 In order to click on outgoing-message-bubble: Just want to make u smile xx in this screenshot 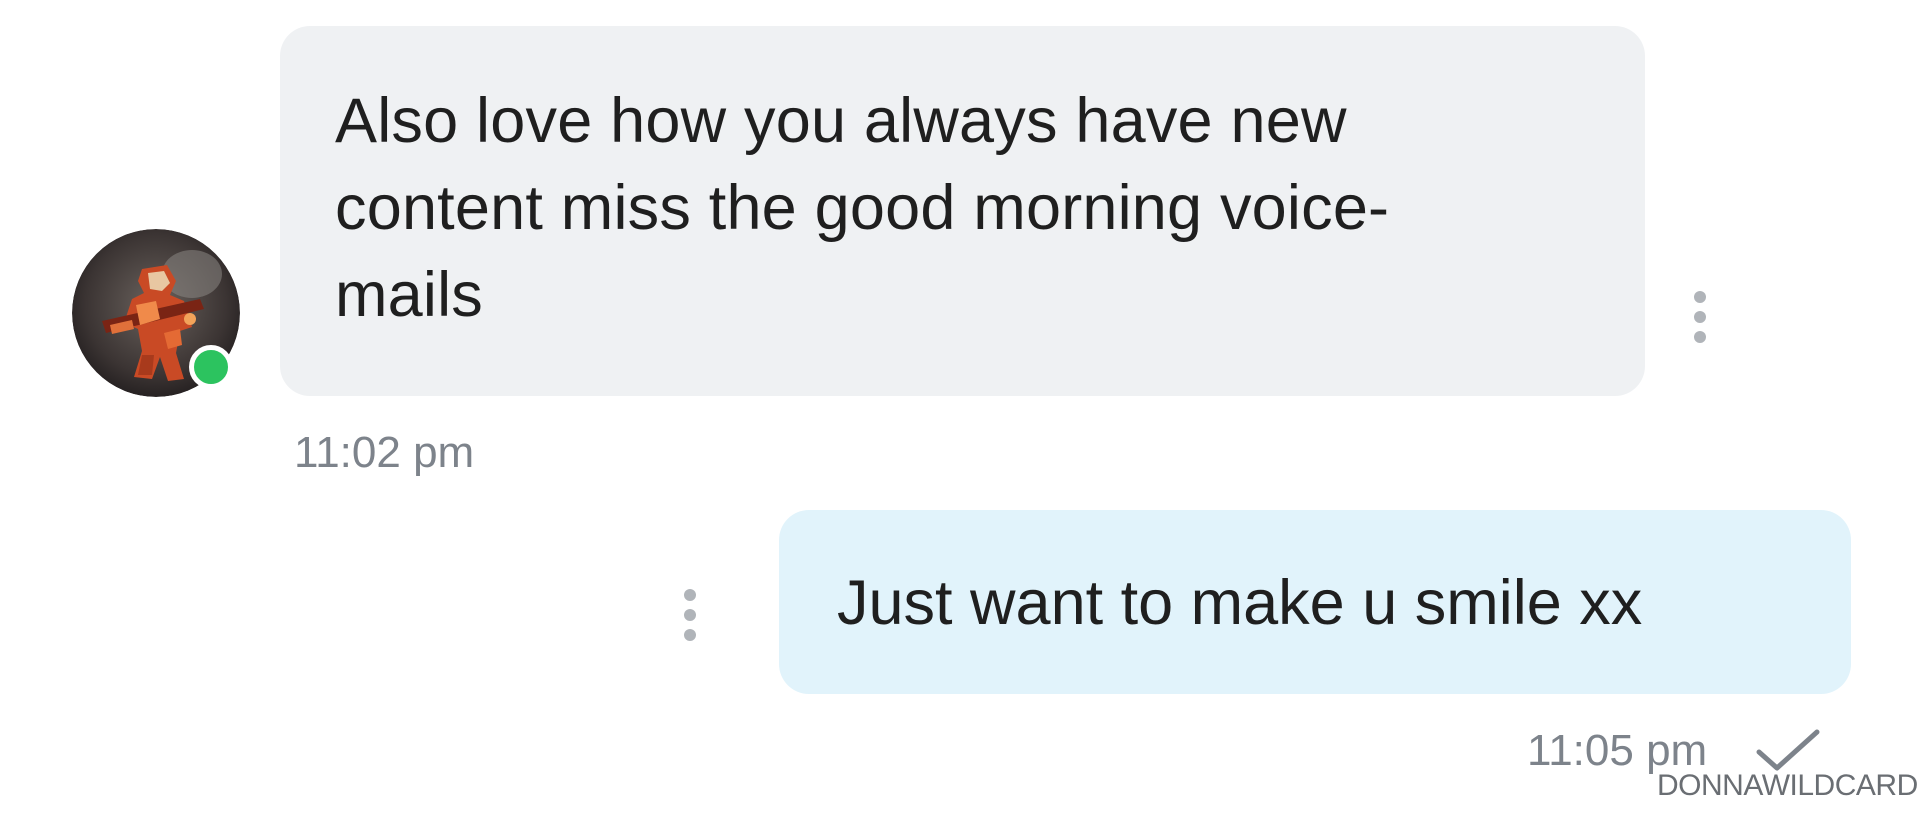, I will do `click(1315, 602)`.